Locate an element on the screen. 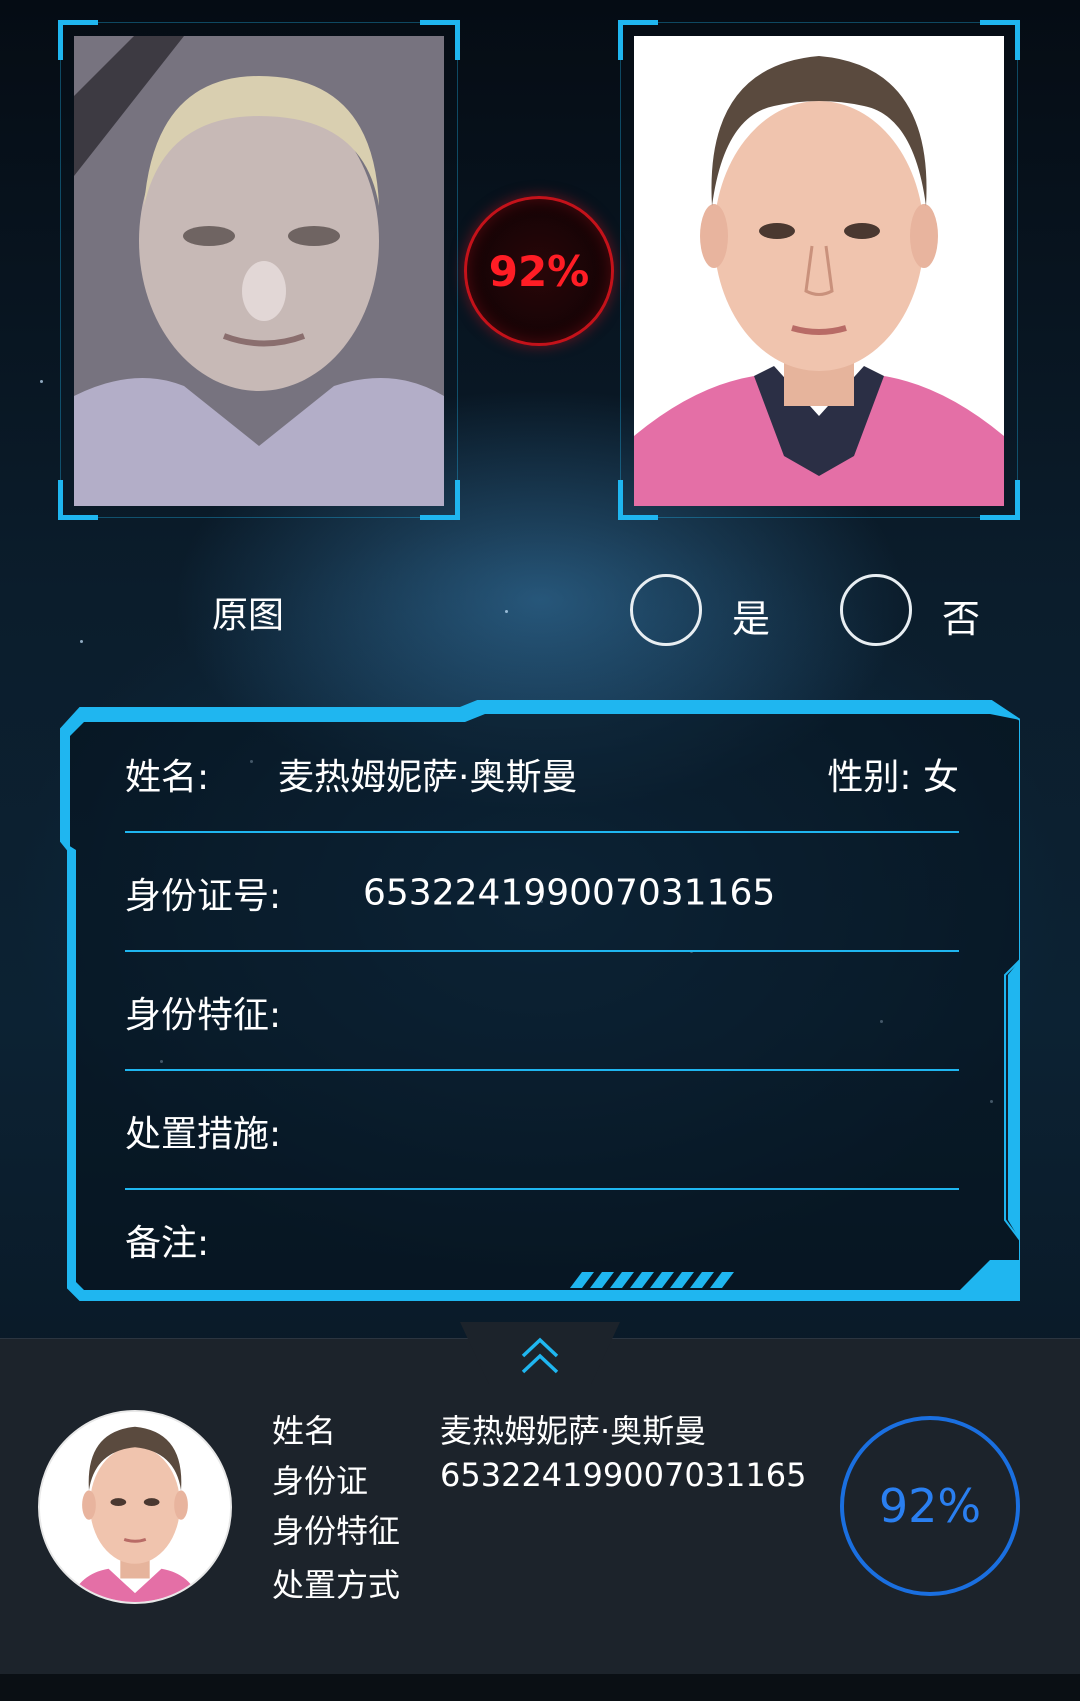 This screenshot has height=1701, width=1080. id-face-image is located at coordinates (819, 271).